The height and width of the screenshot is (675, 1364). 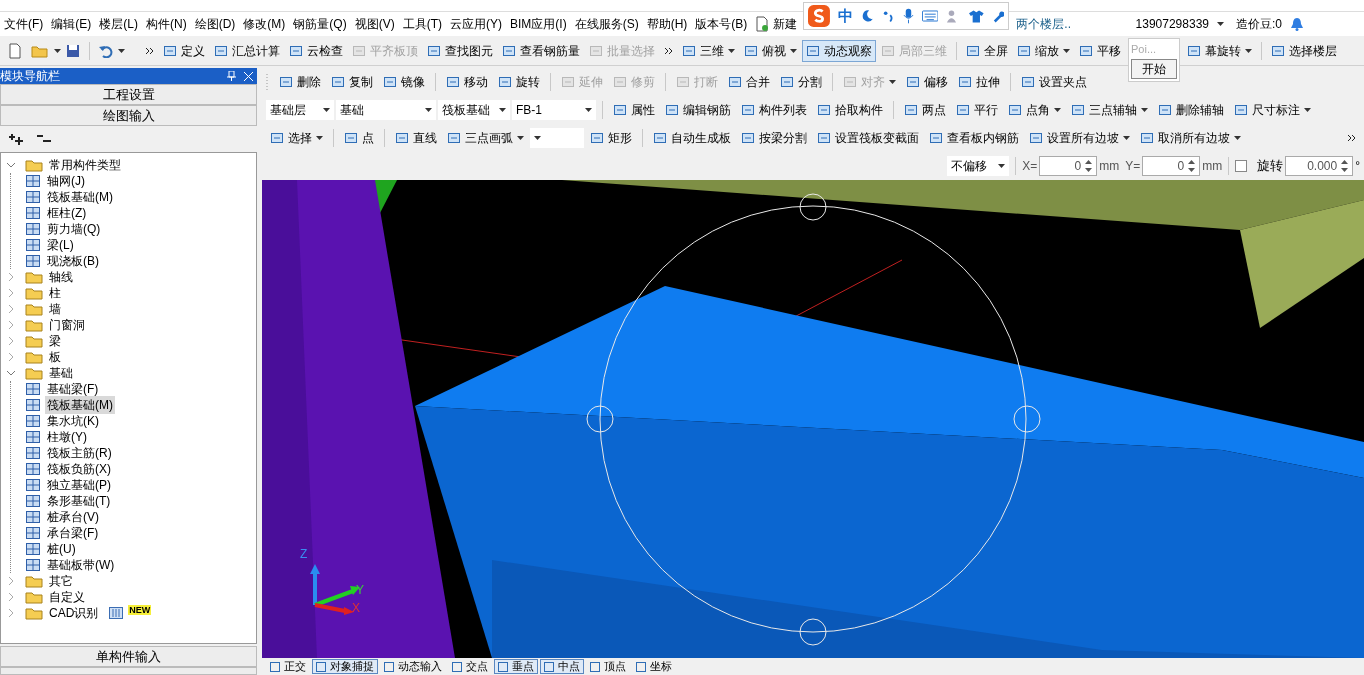 I want to click on tree-item: 条形基础(T), so click(x=79, y=501).